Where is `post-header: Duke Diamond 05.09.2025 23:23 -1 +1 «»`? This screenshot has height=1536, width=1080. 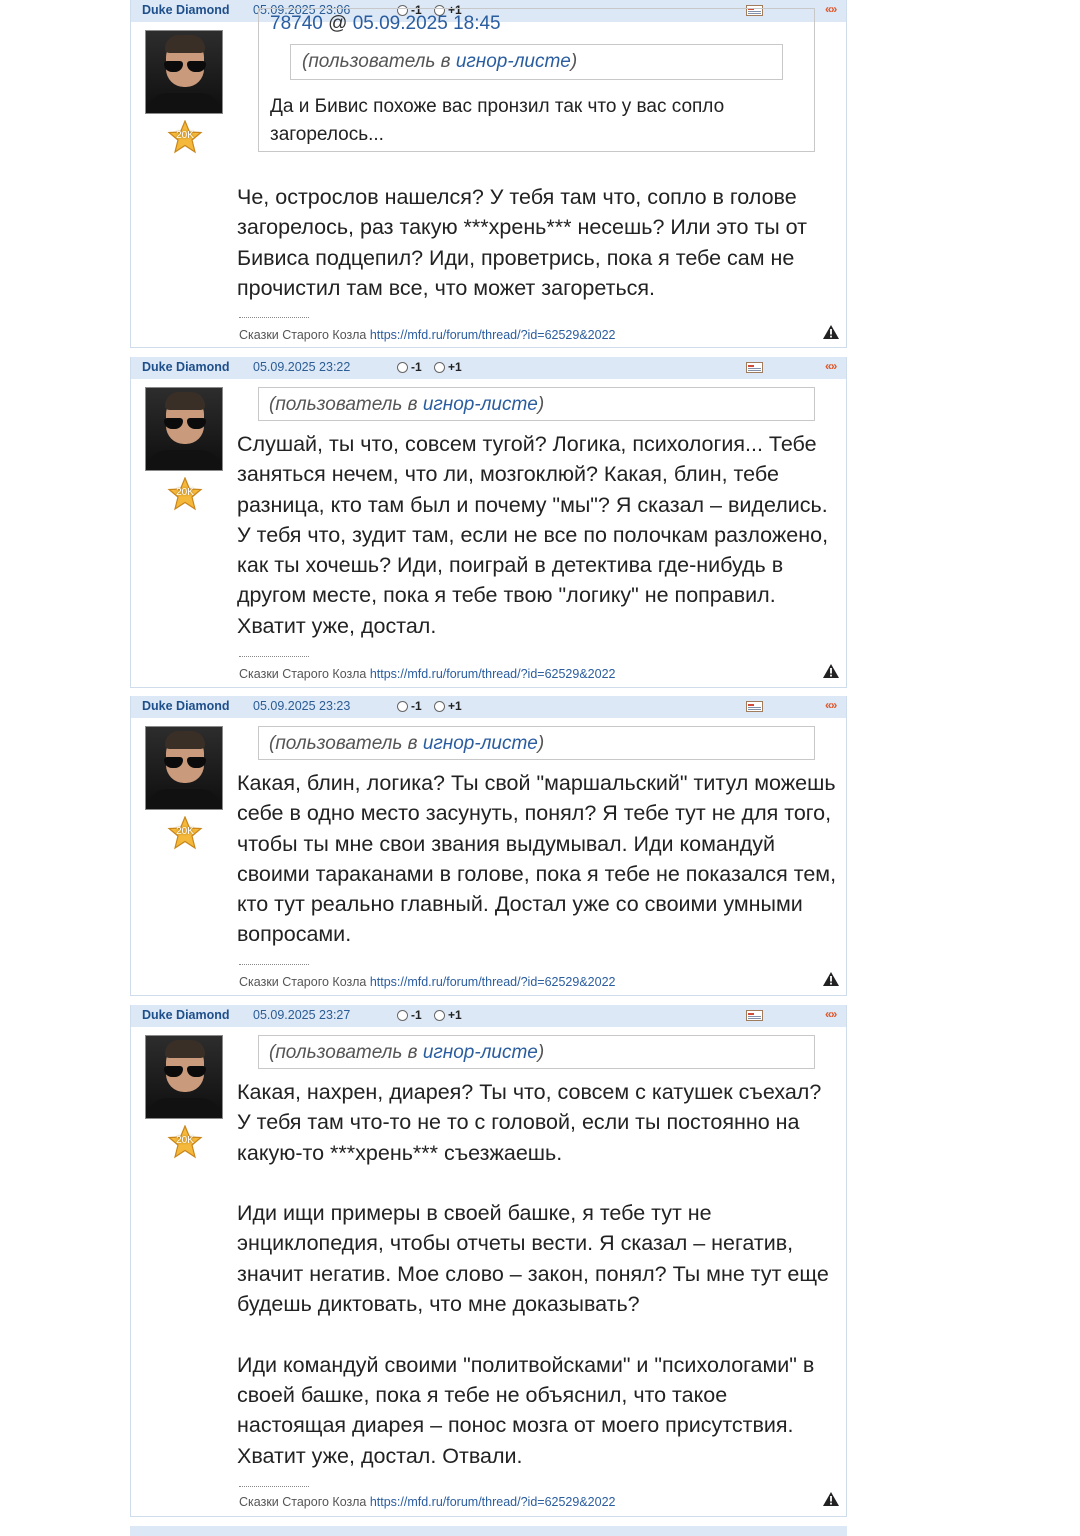 post-header: Duke Diamond 05.09.2025 23:23 -1 +1 «» is located at coordinates (488, 707).